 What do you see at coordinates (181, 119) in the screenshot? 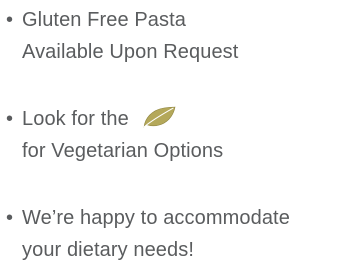
I see `note-line: • Look for the` at bounding box center [181, 119].